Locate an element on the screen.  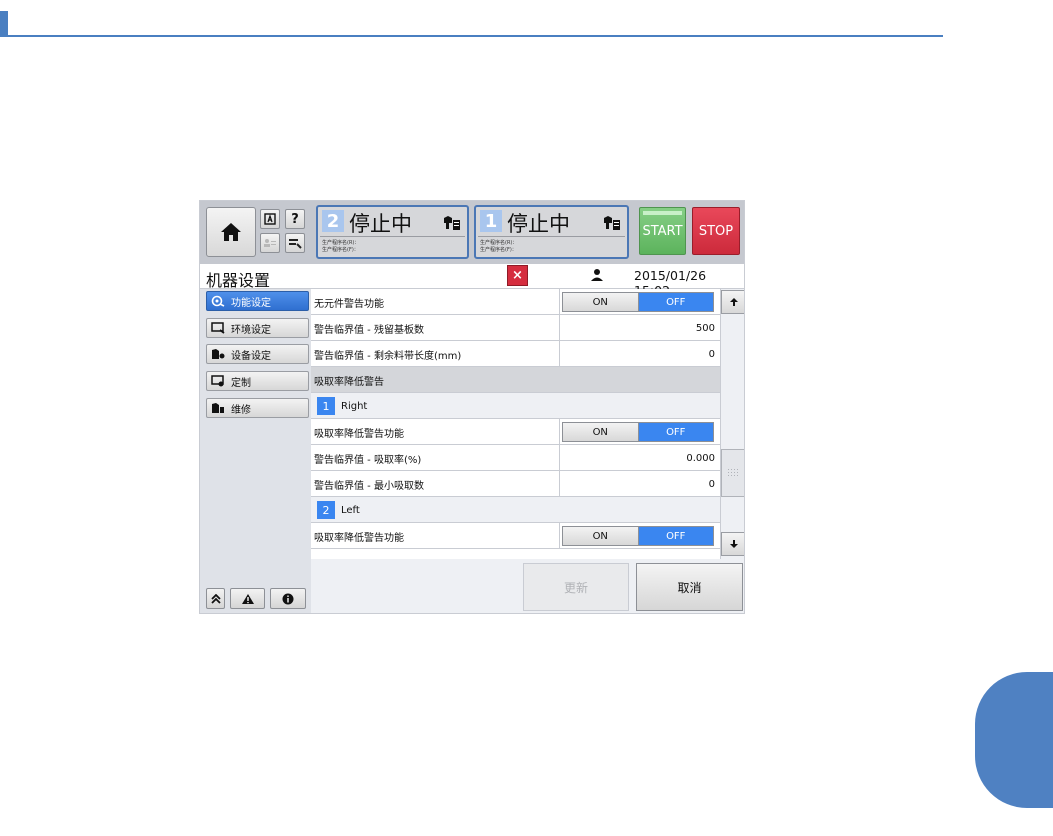
lane-2-status: 停止中 is located at coordinates (380, 224).